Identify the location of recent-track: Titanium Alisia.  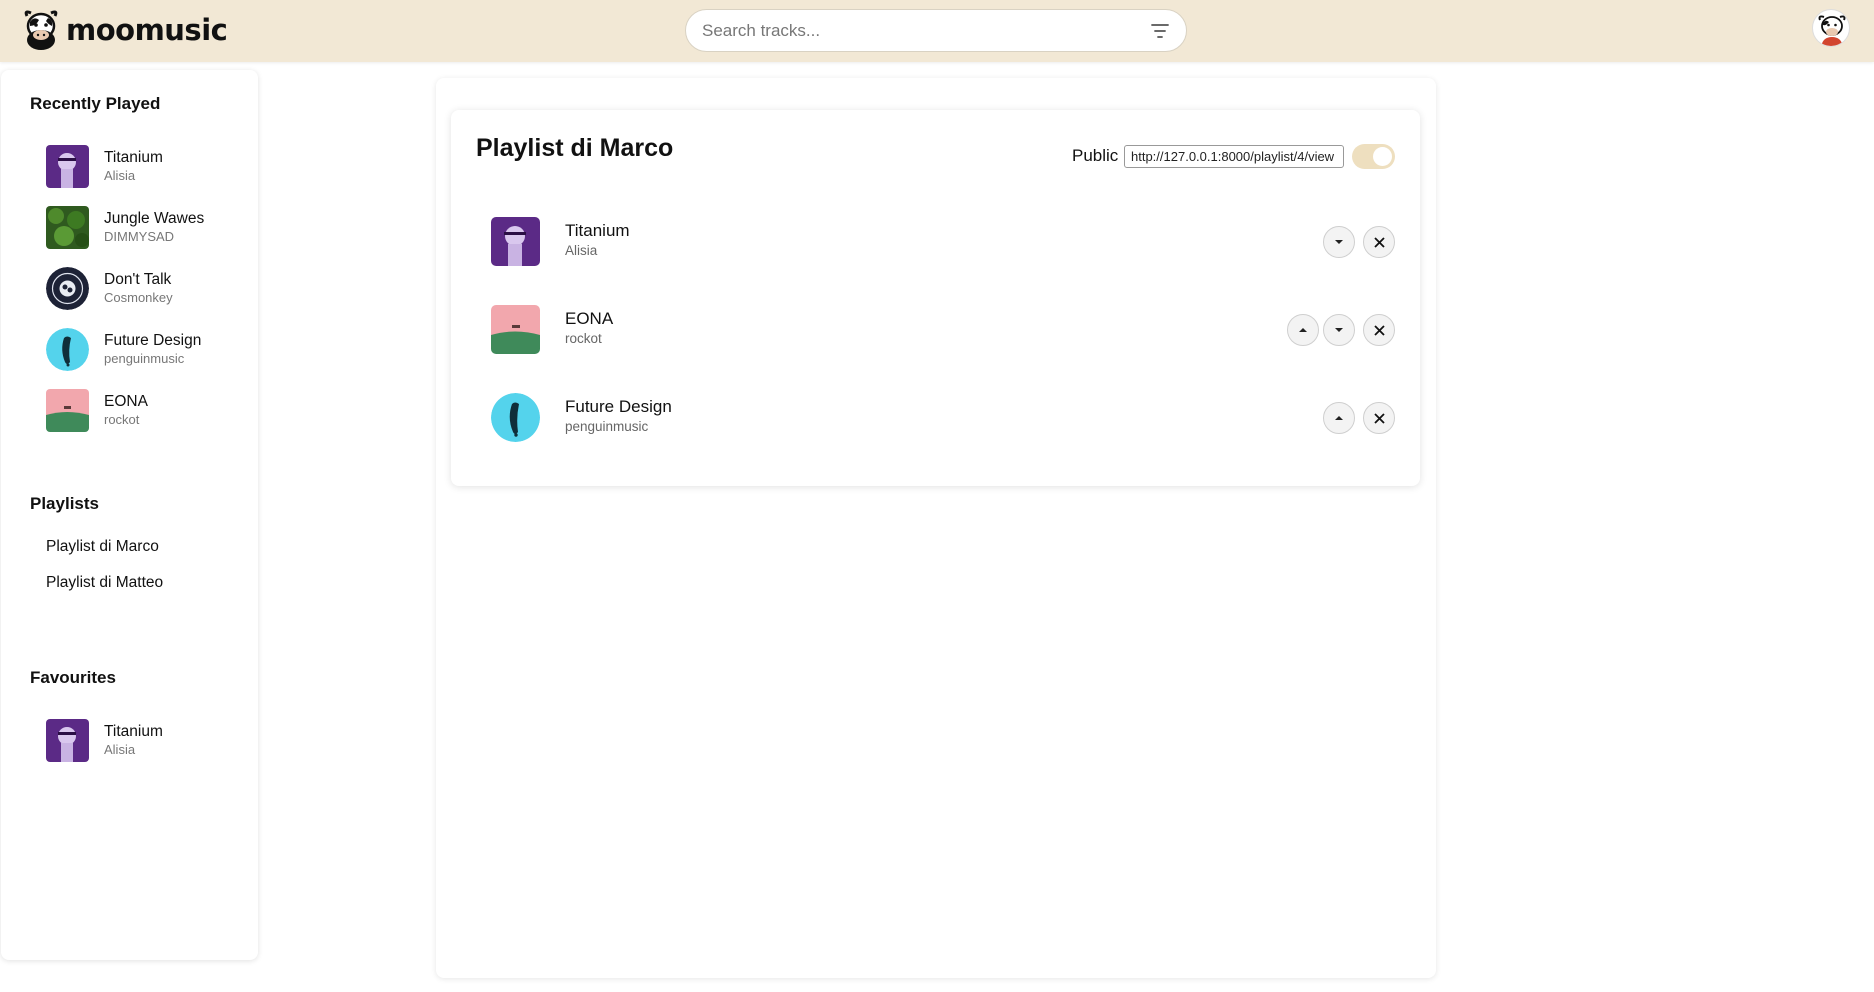
(146, 166).